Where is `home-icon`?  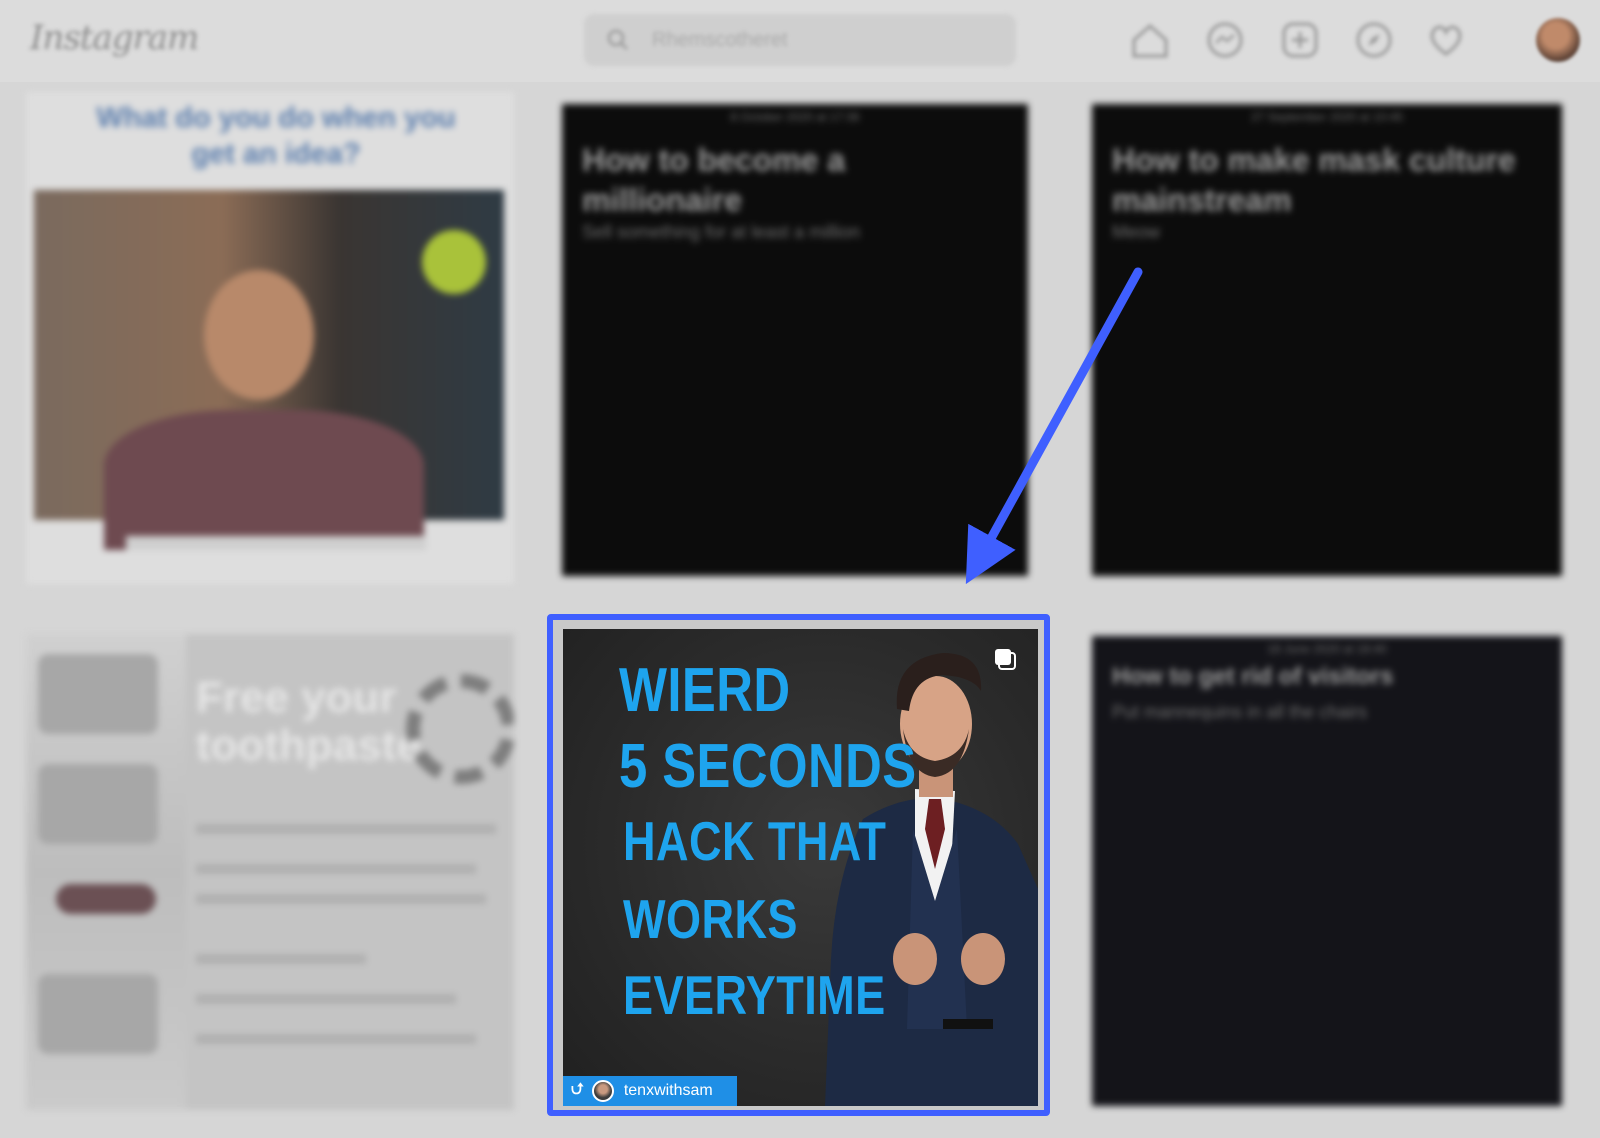 home-icon is located at coordinates (1150, 40).